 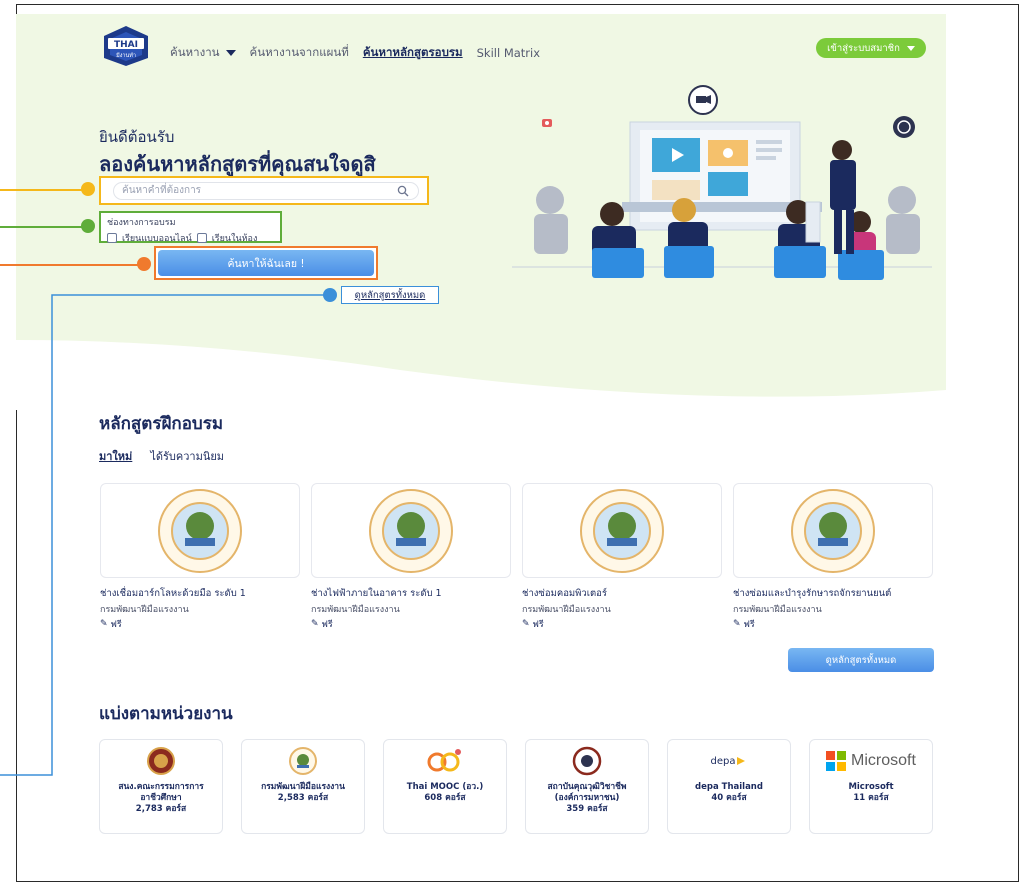 What do you see at coordinates (115, 456) in the screenshot?
I see `tab-new: มาใหม่` at bounding box center [115, 456].